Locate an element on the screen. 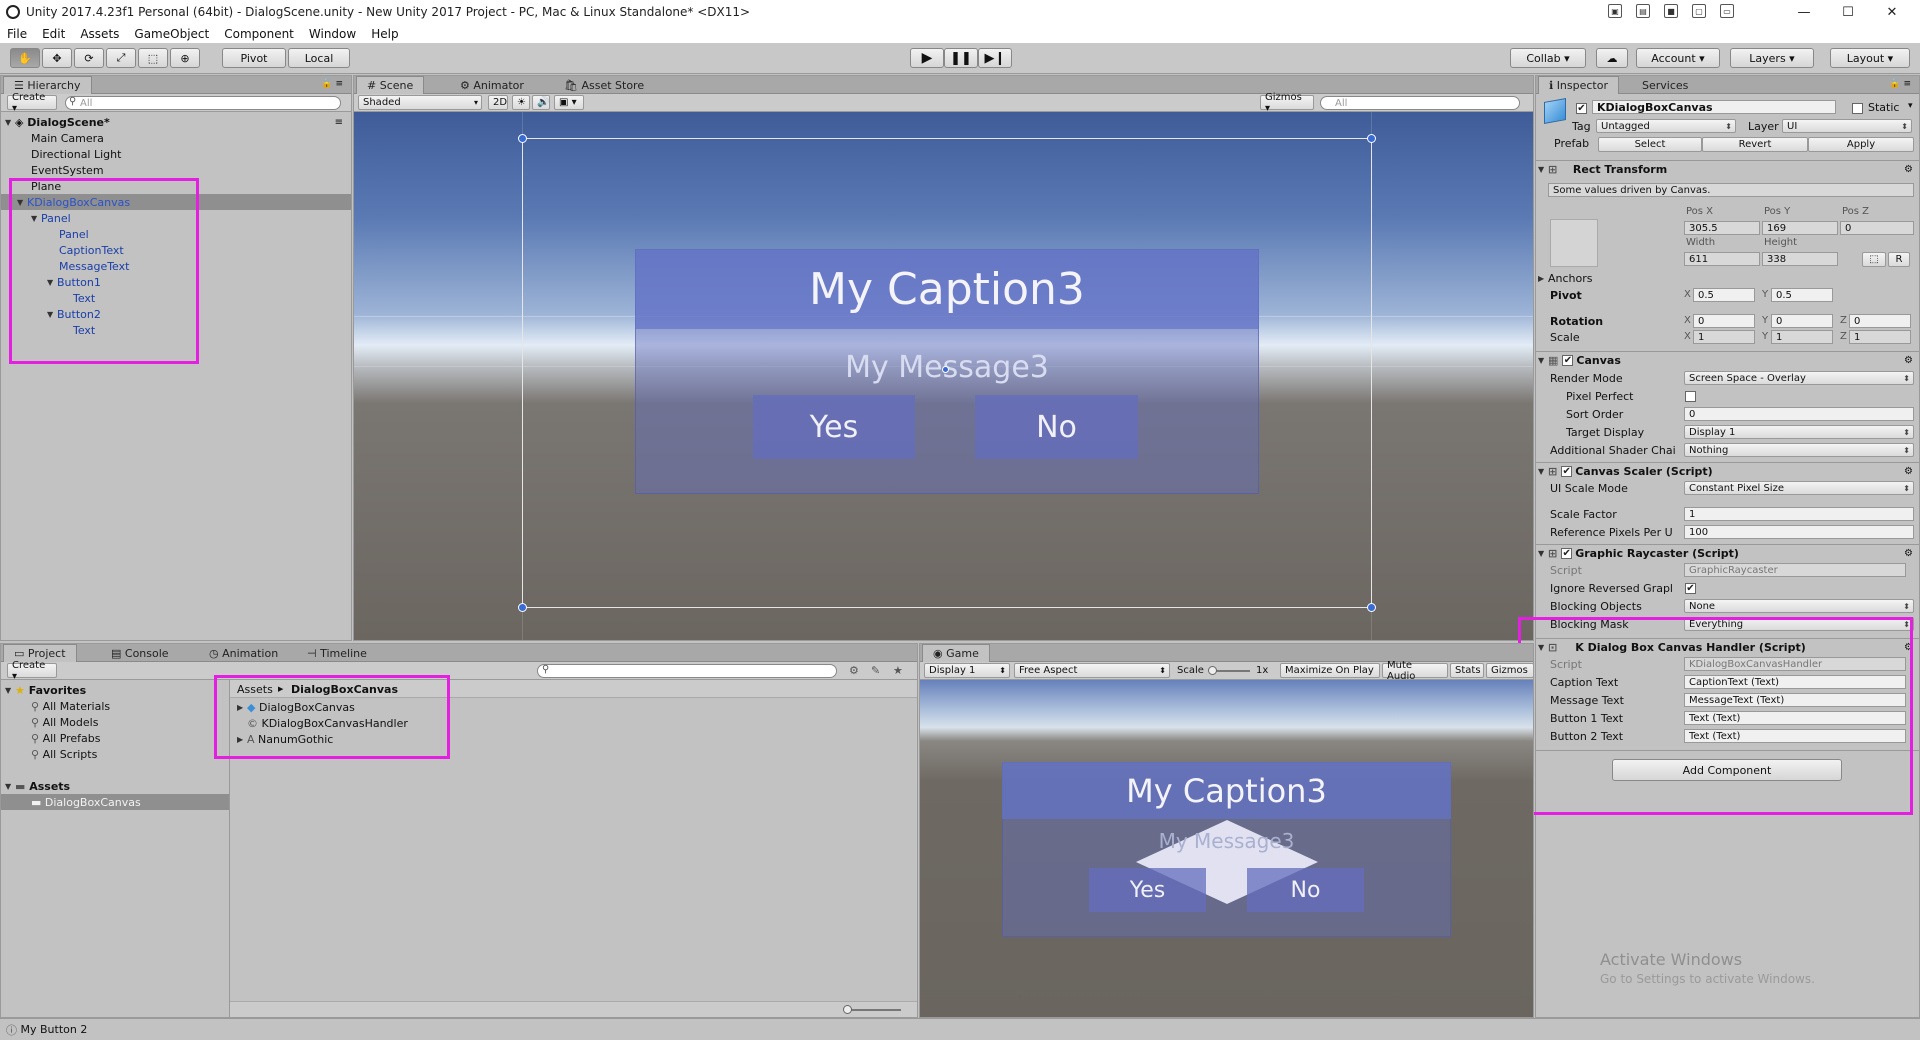 This screenshot has width=1920, height=1040. transform-tool-icon: ⊕ is located at coordinates (185, 58).